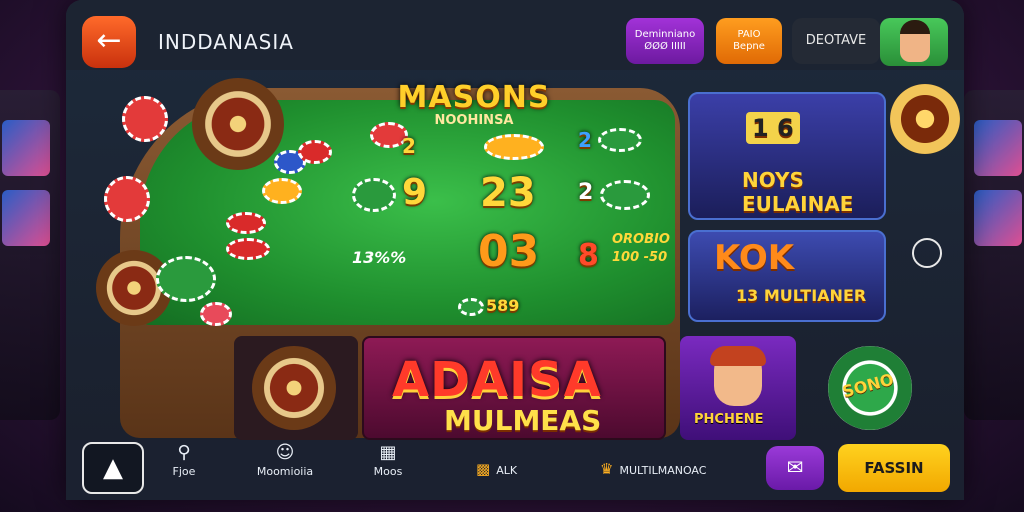 The image size is (1024, 512). I want to click on smiley-icon: ☺, so click(285, 452).